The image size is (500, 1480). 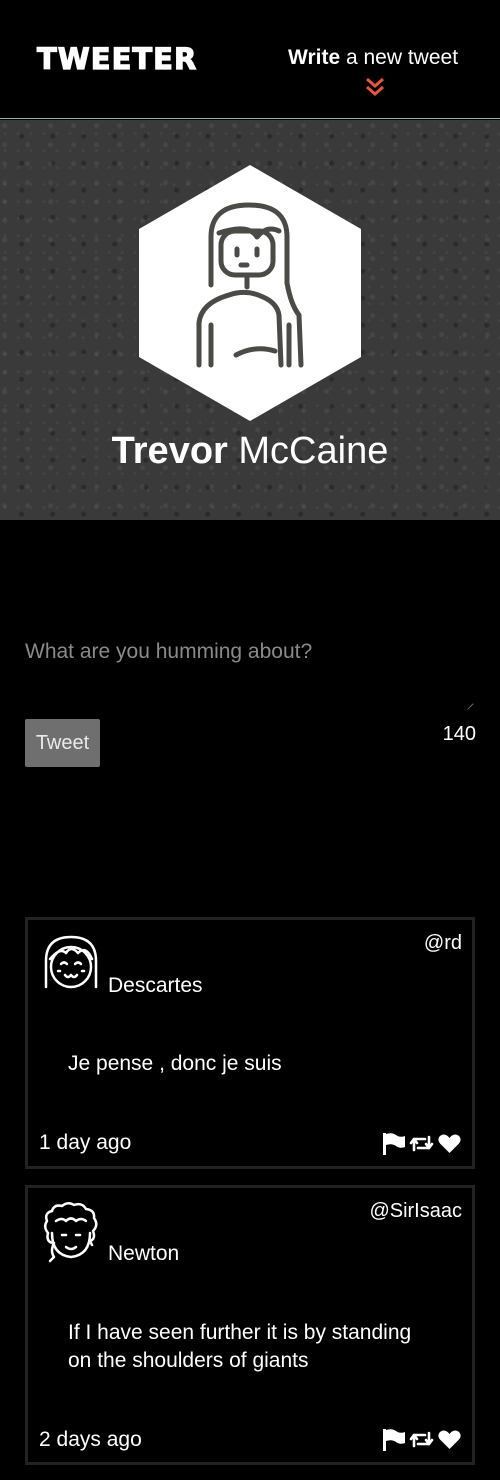 I want to click on girl-avatar-icon, so click(x=71, y=962).